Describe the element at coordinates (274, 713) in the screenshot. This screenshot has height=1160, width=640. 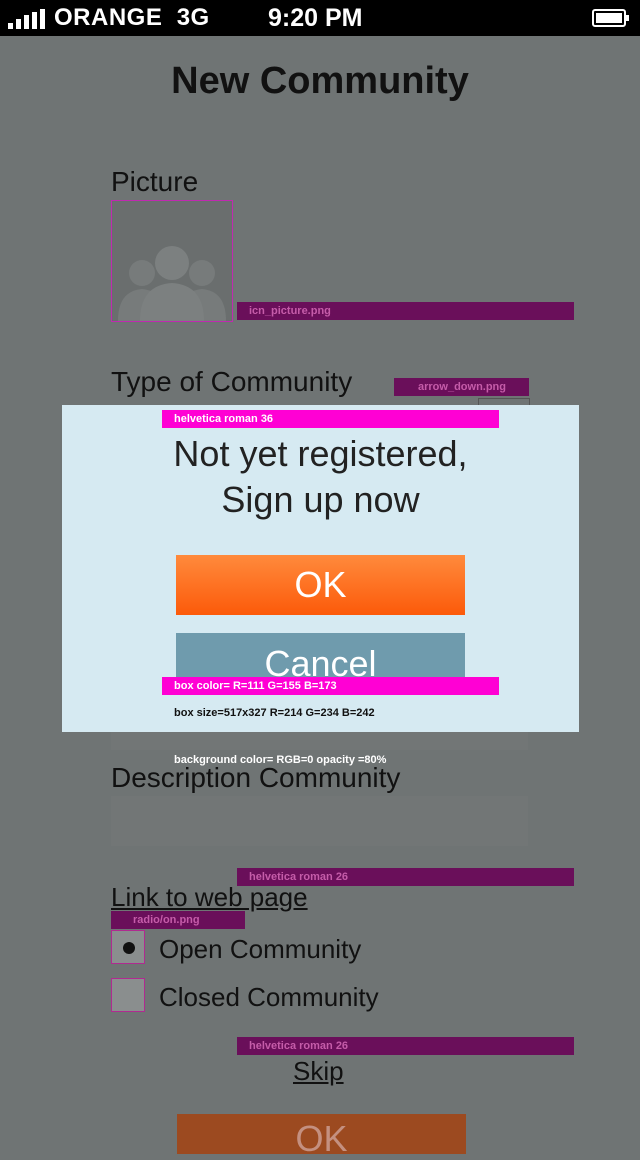
I see `box-size-annotation: box size=517x327 R=214 G=234 B=242` at that location.